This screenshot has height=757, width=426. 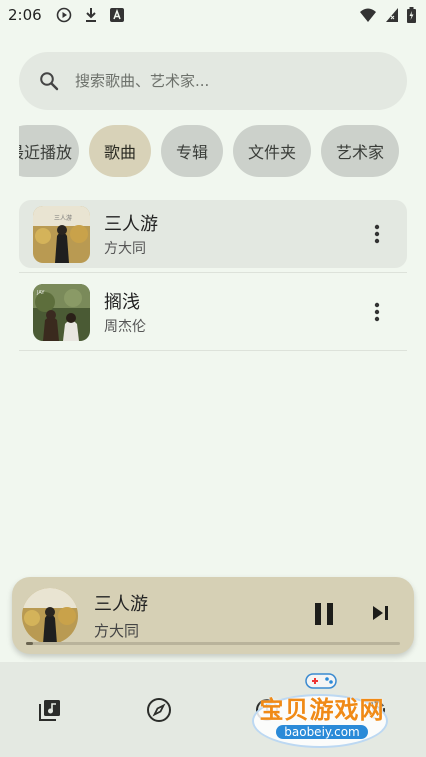 What do you see at coordinates (324, 614) in the screenshot?
I see `pause-icon` at bounding box center [324, 614].